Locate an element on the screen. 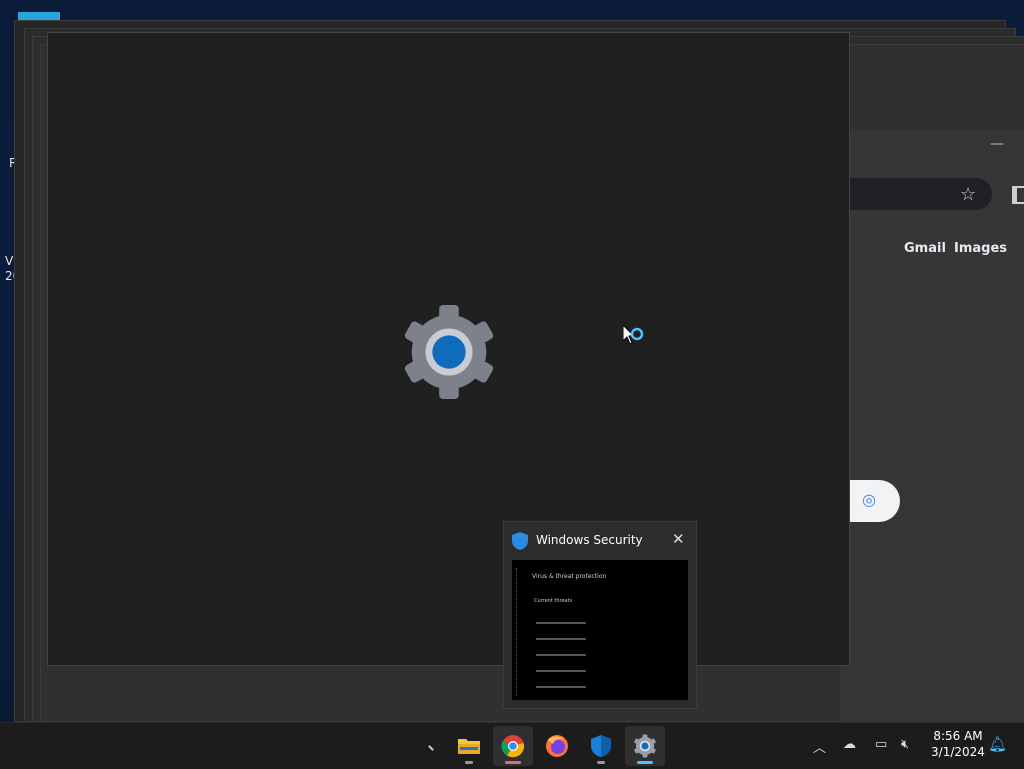 This screenshot has width=1024, height=769. folder-icon is located at coordinates (469, 746).